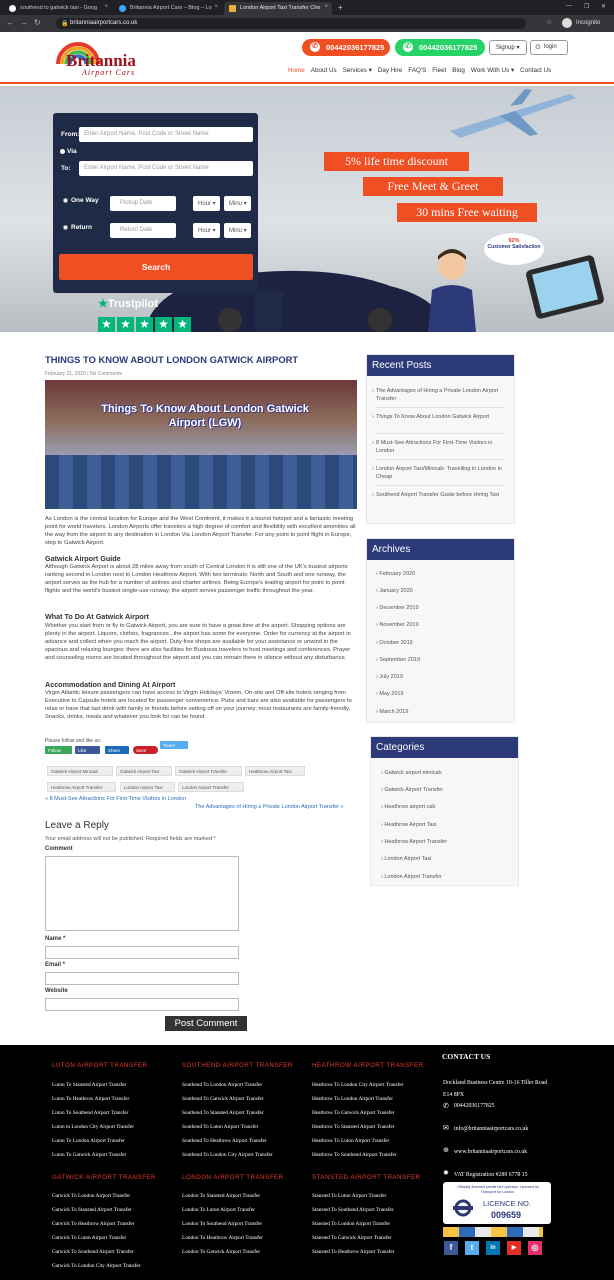  What do you see at coordinates (346, 47) in the screenshot?
I see `phone-button: ✆ 00442036177825` at bounding box center [346, 47].